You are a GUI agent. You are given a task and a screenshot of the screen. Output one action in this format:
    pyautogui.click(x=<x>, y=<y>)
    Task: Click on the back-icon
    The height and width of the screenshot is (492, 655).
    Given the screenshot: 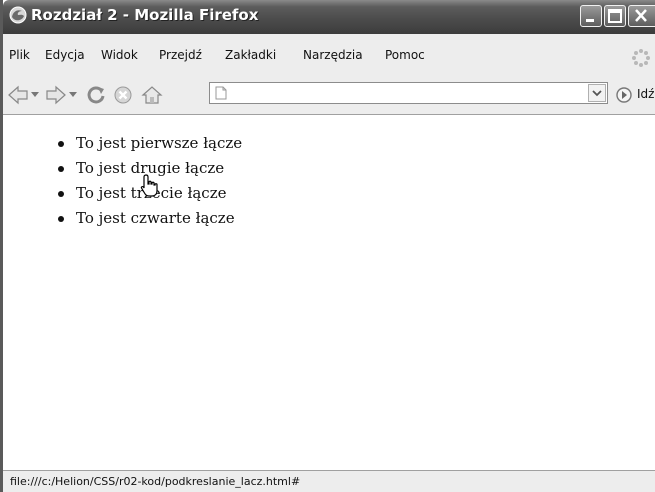 What is the action you would take?
    pyautogui.click(x=18, y=95)
    